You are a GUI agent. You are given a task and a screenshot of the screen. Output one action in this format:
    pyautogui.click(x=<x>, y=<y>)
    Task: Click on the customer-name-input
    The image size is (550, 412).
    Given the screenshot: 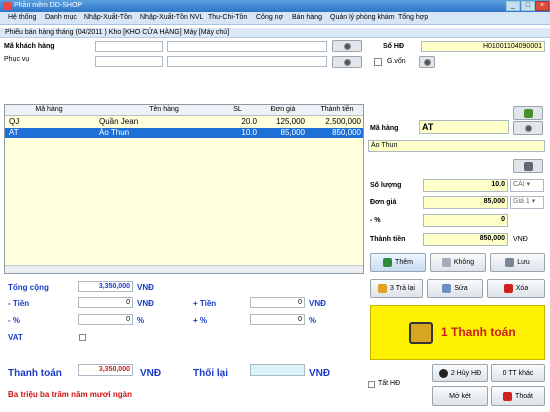 What is the action you would take?
    pyautogui.click(x=247, y=46)
    